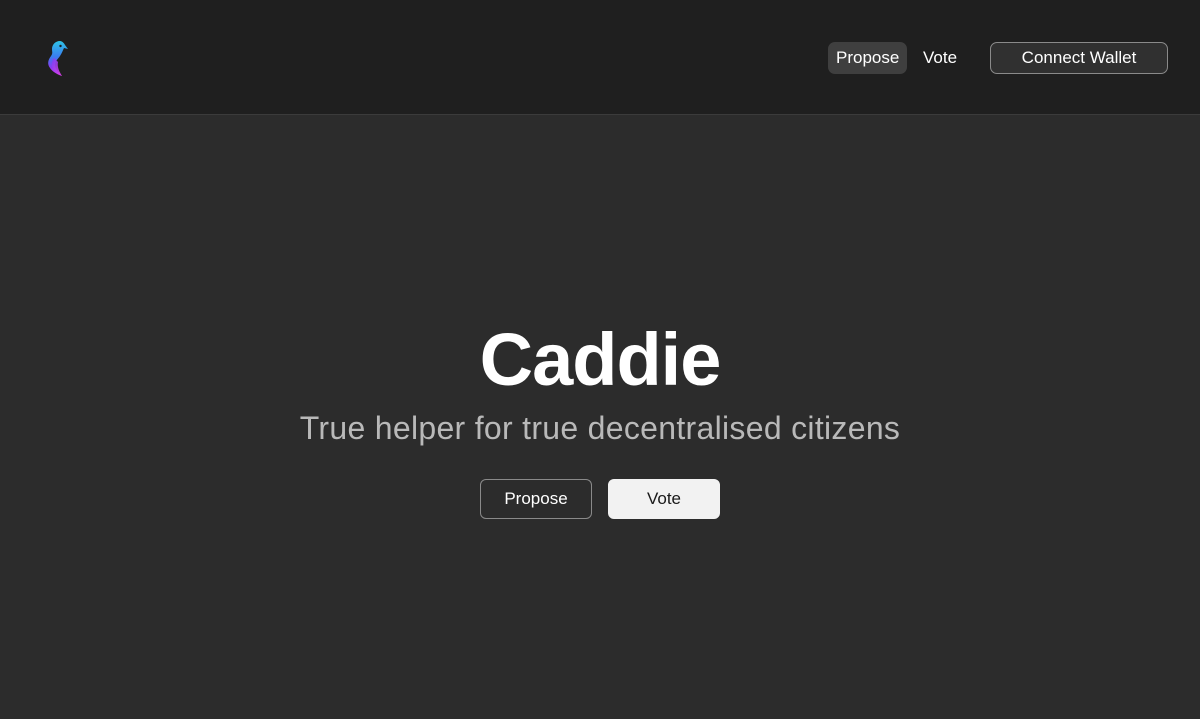 This screenshot has height=719, width=1200. I want to click on main-nav: Propose Vote, so click(896, 58).